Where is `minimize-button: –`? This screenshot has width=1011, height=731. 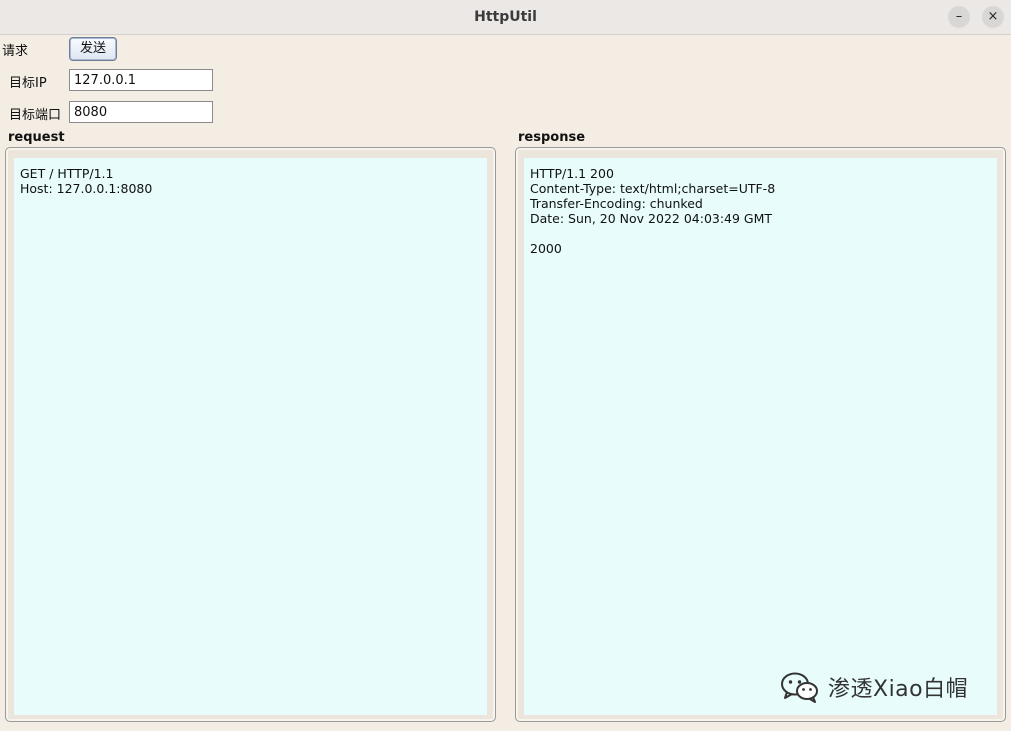
minimize-button: – is located at coordinates (959, 17).